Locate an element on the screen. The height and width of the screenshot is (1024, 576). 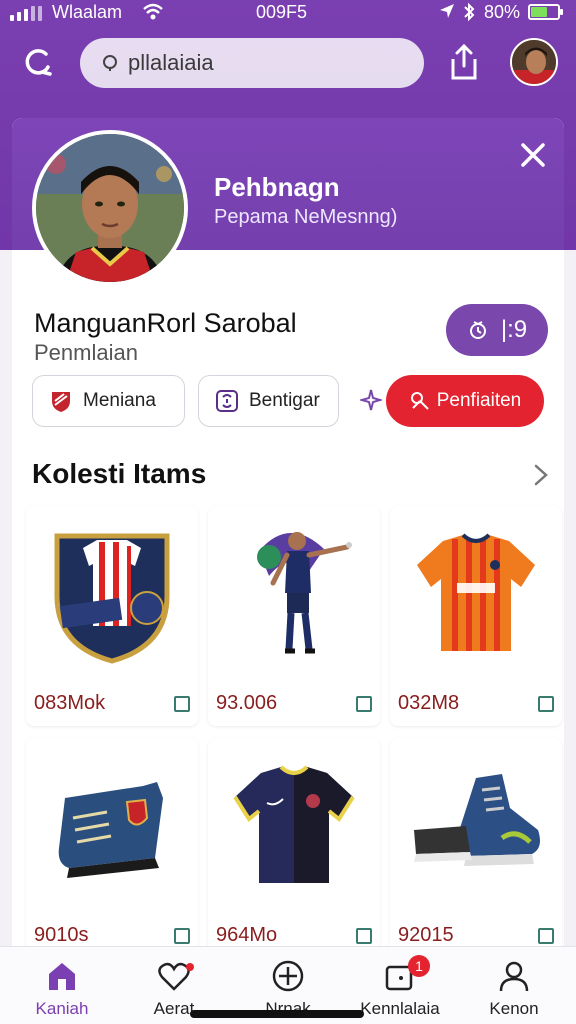
stat-badge: |:9 is located at coordinates (497, 330).